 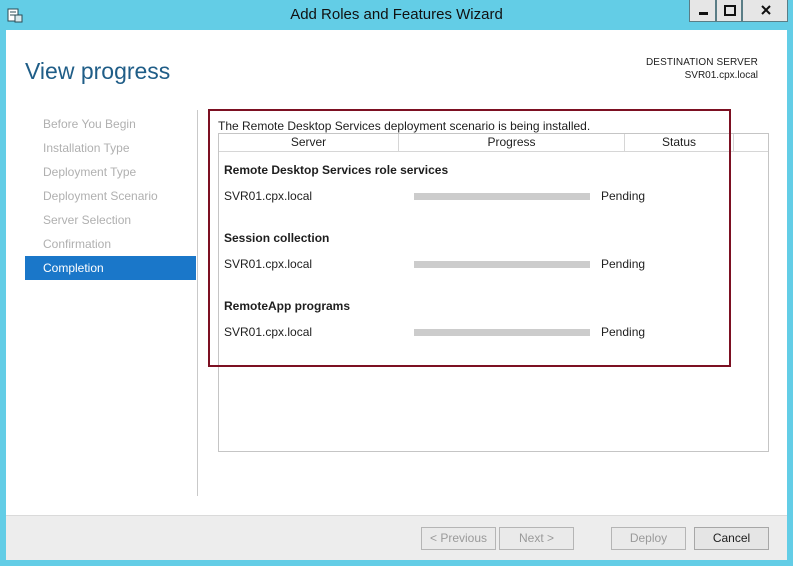 What do you see at coordinates (277, 238) in the screenshot?
I see `group-title-session-collection: Session collection` at bounding box center [277, 238].